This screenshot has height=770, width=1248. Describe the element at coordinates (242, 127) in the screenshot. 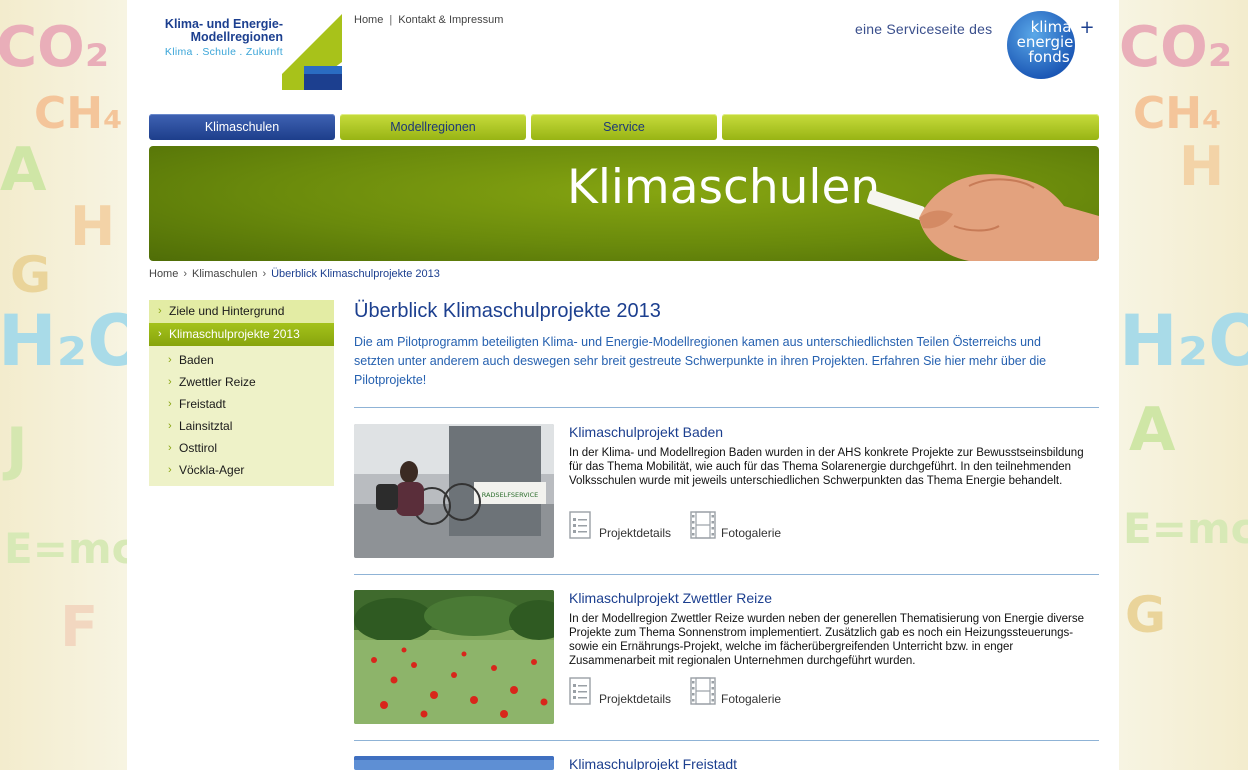

I see `nav-klimaschulen: Klimaschulen` at that location.